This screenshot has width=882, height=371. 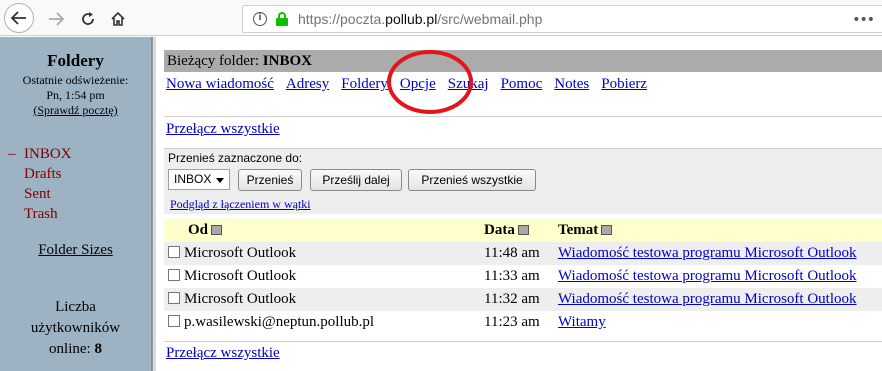 I want to click on lock-icon, so click(x=282, y=19).